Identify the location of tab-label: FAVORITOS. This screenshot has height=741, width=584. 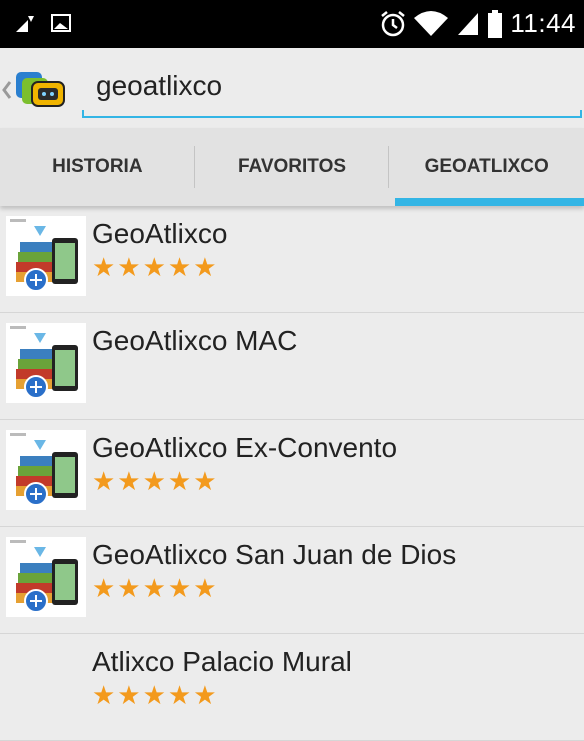
(292, 166).